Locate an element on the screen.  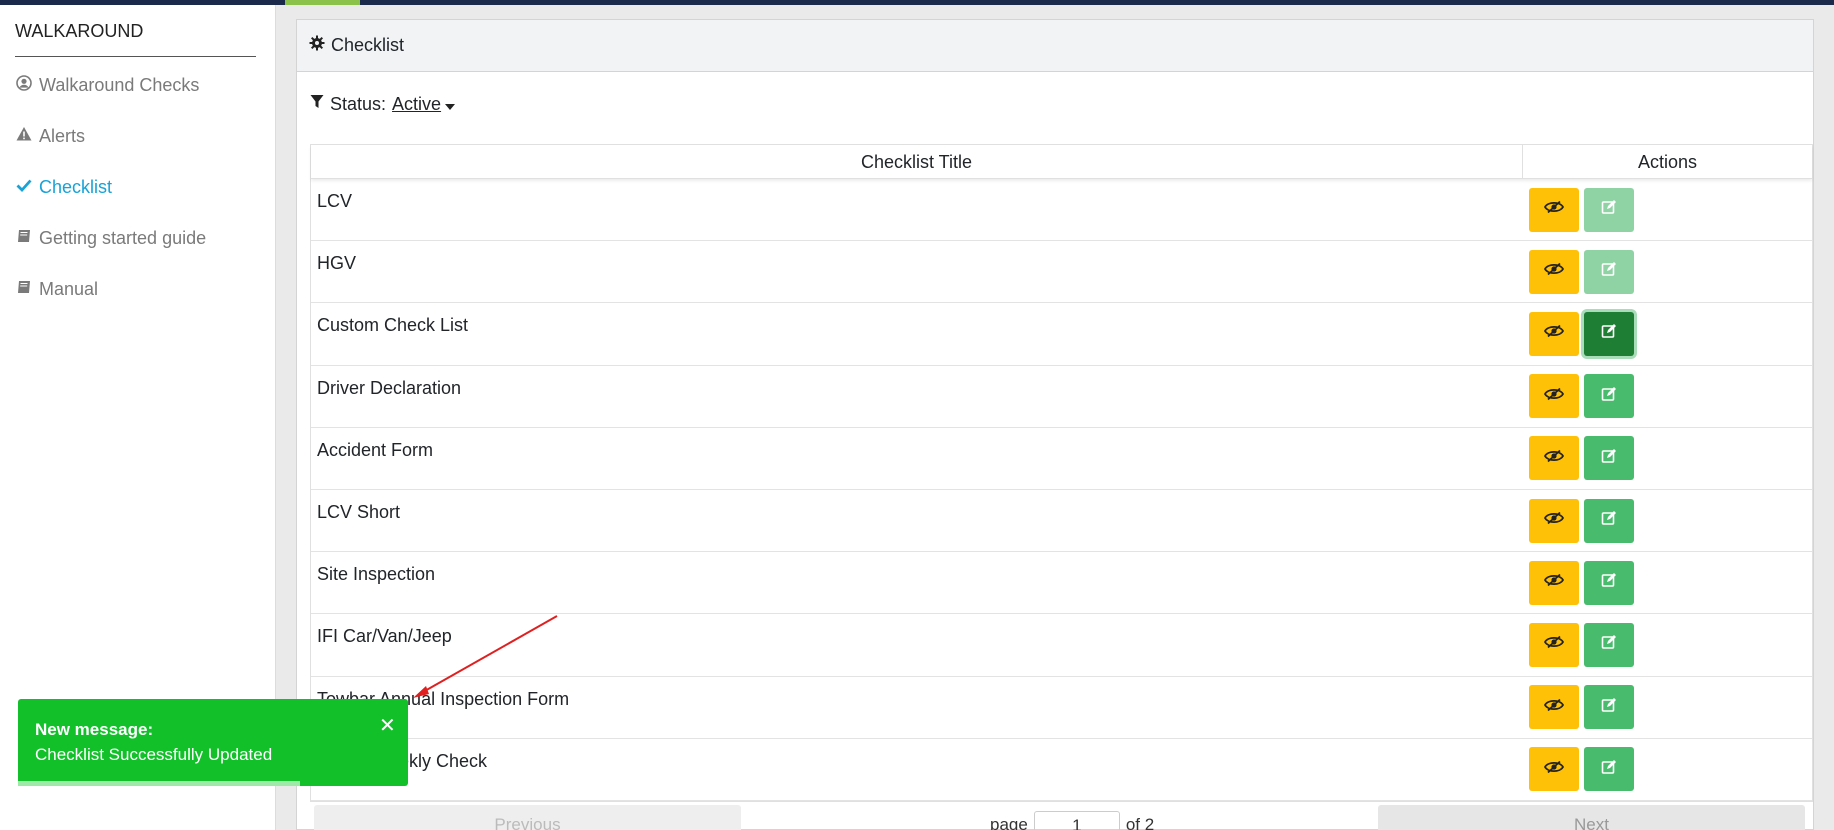
status-dropdown: Active is located at coordinates (424, 104).